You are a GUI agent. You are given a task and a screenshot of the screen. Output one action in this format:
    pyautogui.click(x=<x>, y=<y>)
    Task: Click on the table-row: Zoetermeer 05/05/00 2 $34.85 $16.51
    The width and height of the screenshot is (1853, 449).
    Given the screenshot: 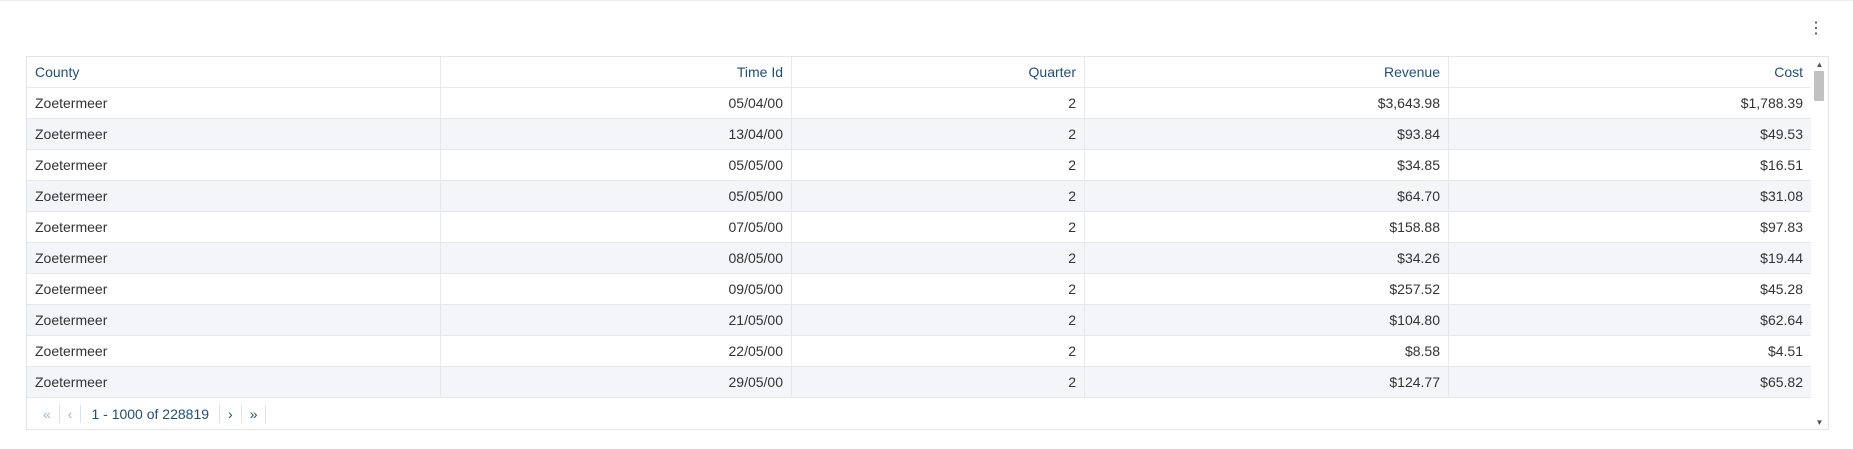 What is the action you would take?
    pyautogui.click(x=919, y=165)
    